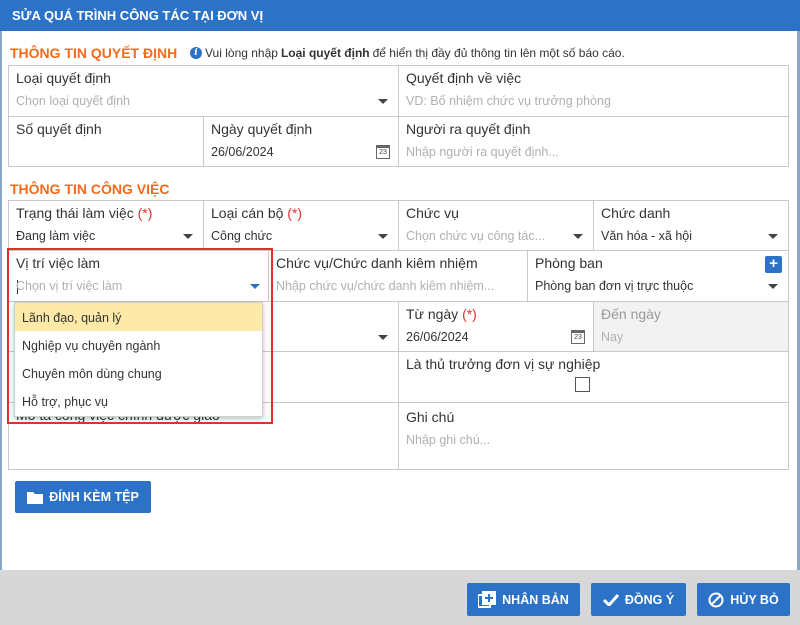 This screenshot has width=800, height=625. I want to click on concurrent-position-label: Chức vụ/Chức danh kiêm nhiệm, so click(377, 263).